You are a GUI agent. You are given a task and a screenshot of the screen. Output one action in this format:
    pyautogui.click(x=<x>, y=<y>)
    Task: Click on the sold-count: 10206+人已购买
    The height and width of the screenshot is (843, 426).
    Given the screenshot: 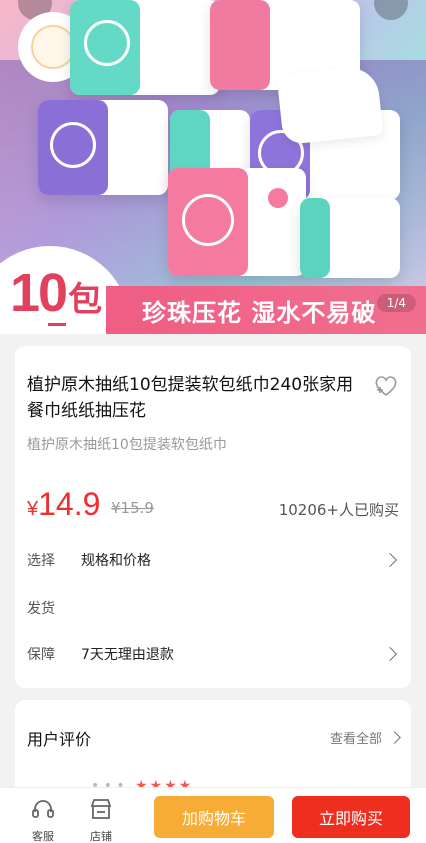 What is the action you would take?
    pyautogui.click(x=338, y=510)
    